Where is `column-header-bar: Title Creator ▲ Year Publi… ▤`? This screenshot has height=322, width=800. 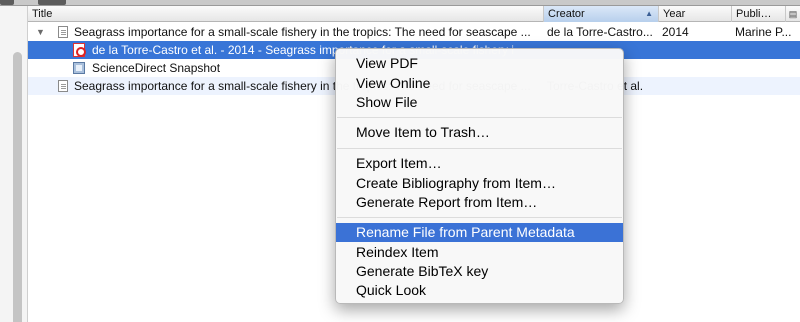
column-header-bar: Title Creator ▲ Year Publi… ▤ is located at coordinates (414, 14).